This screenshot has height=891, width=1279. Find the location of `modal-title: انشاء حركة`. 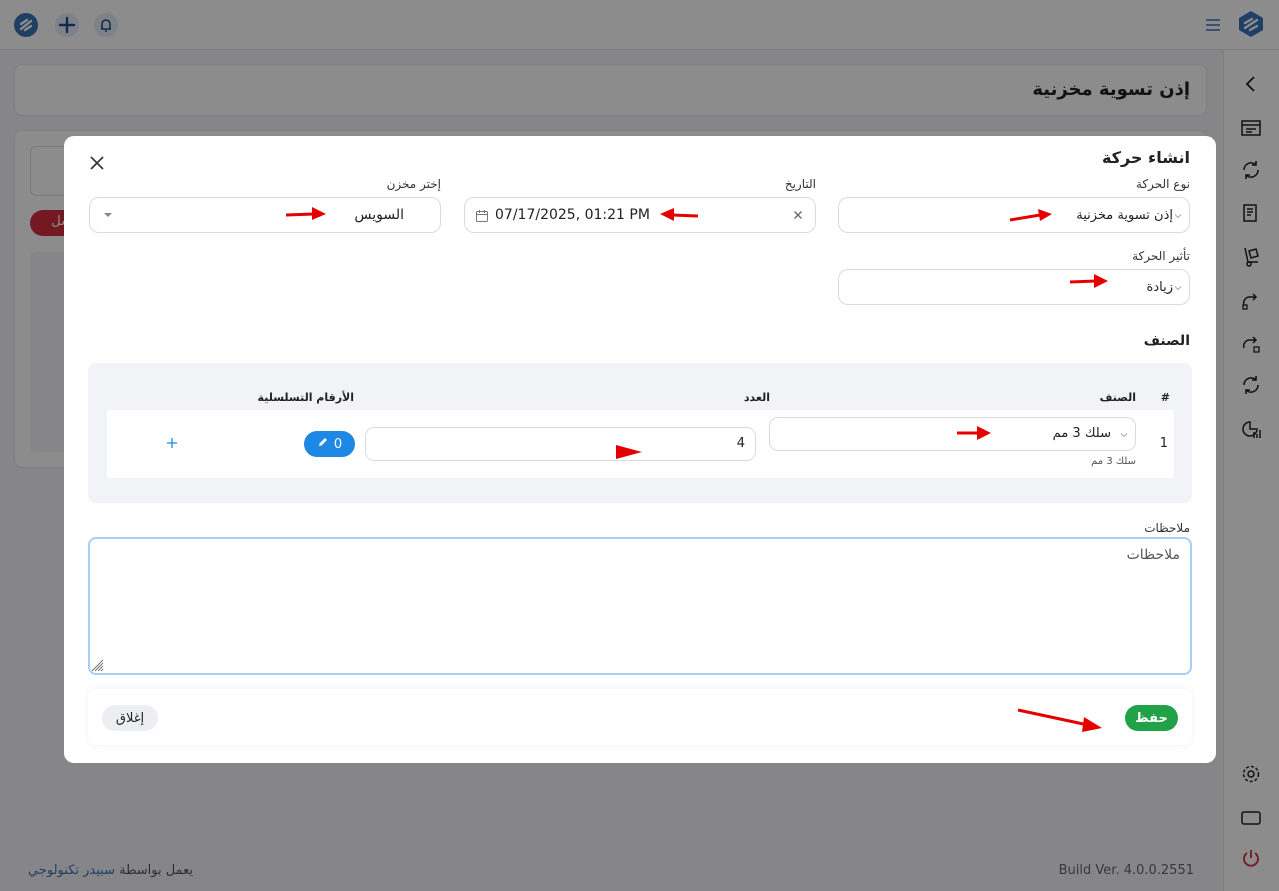

modal-title: انشاء حركة is located at coordinates (1145, 157).